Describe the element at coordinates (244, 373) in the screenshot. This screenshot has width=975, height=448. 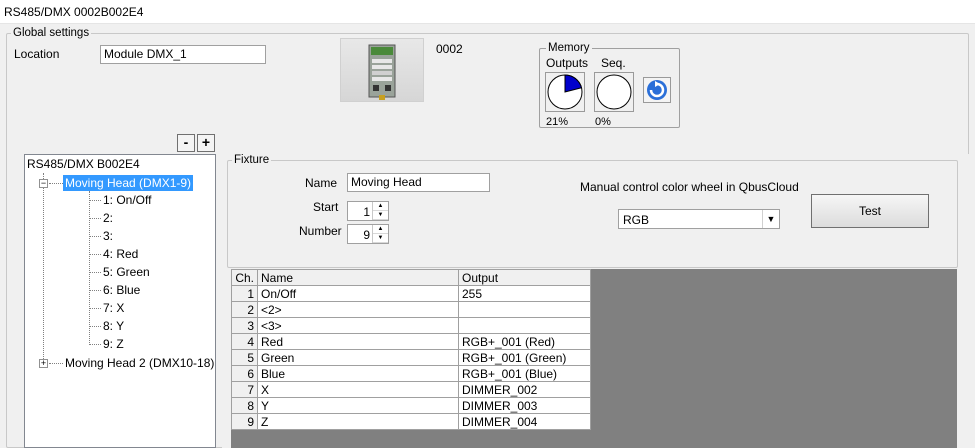
I see `cell-ch: 6` at that location.